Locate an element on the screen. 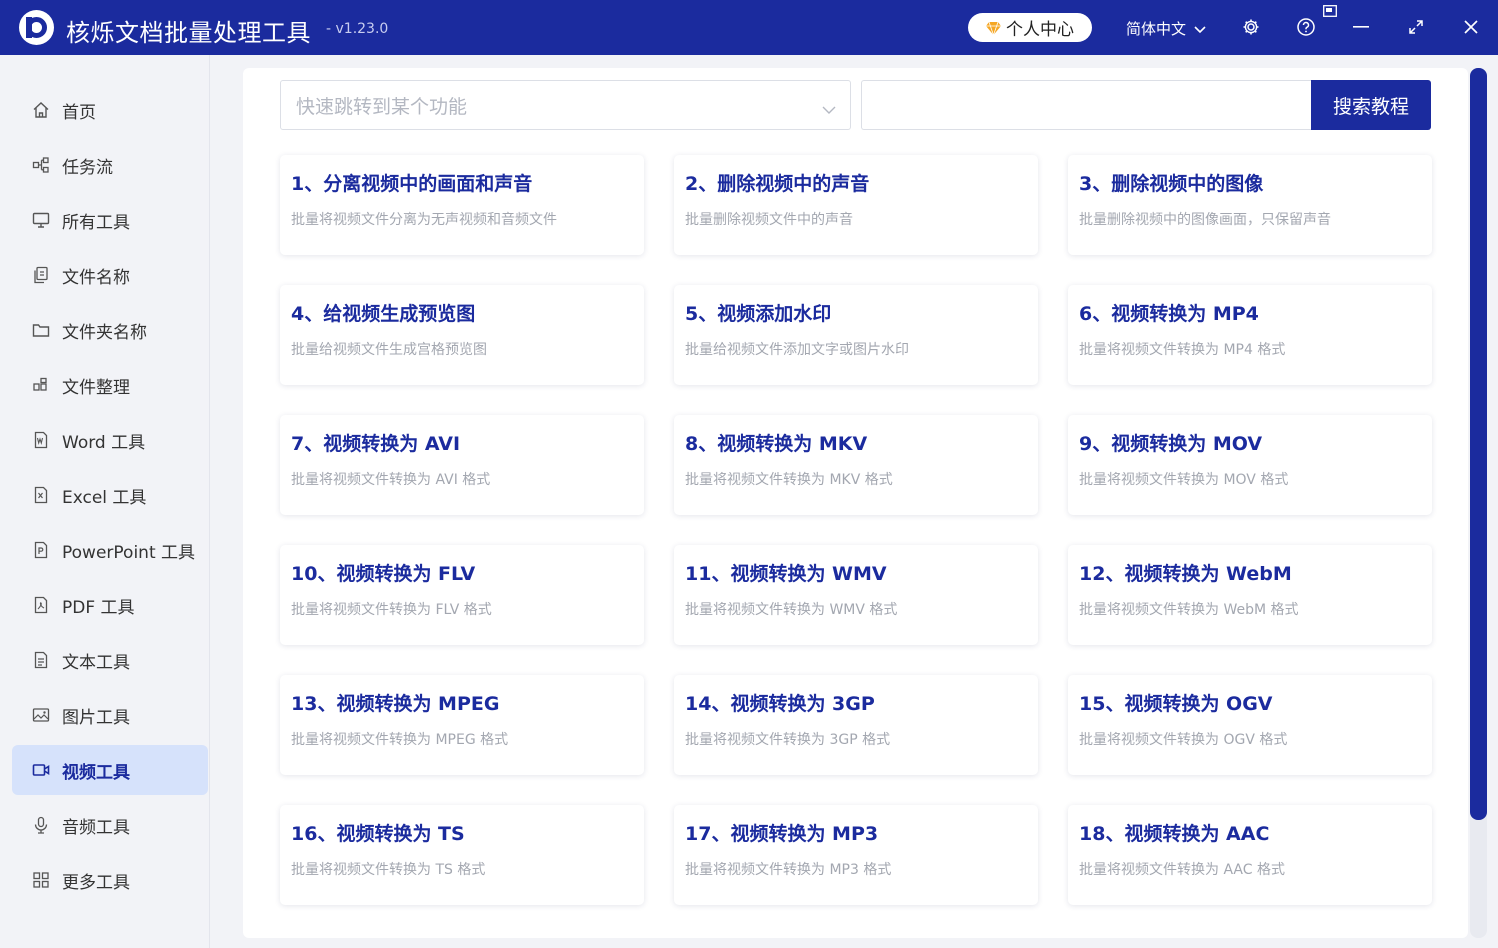 The width and height of the screenshot is (1498, 948). sidebar-item-2: 所有工具 is located at coordinates (110, 220).